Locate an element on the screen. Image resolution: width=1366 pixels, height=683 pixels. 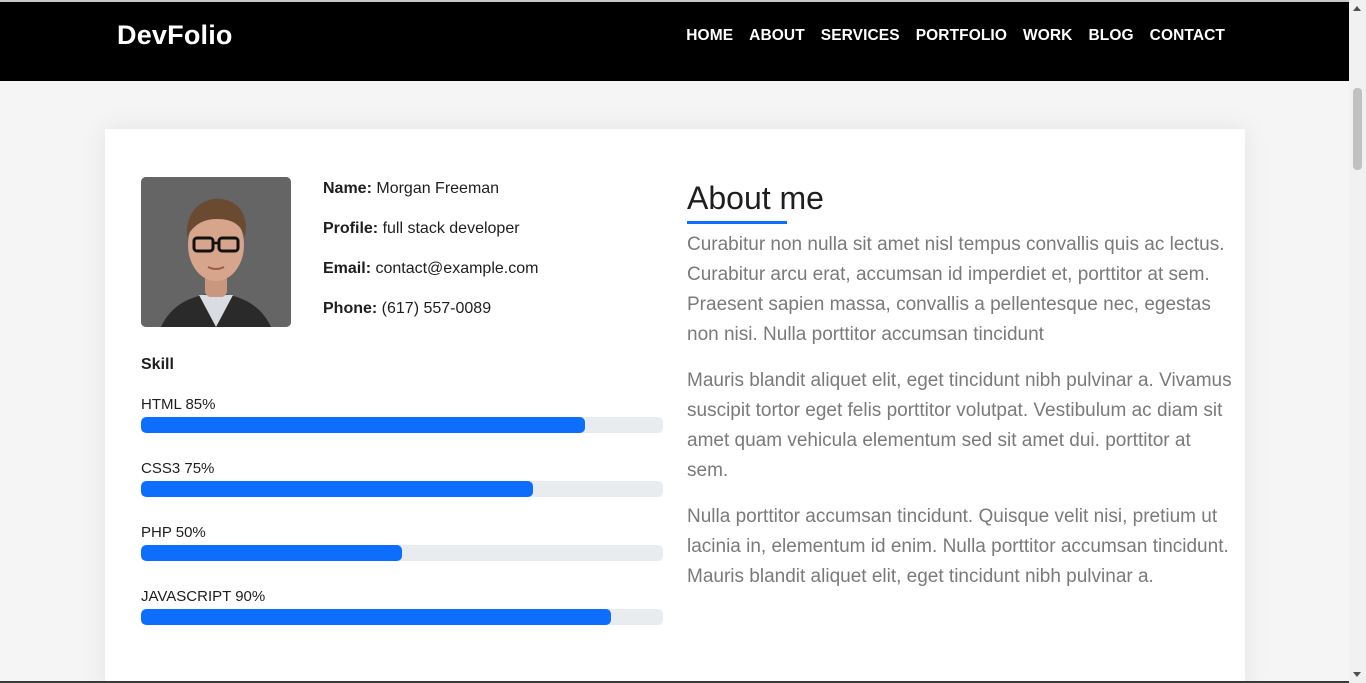
skill-heading: Skill is located at coordinates (157, 364).